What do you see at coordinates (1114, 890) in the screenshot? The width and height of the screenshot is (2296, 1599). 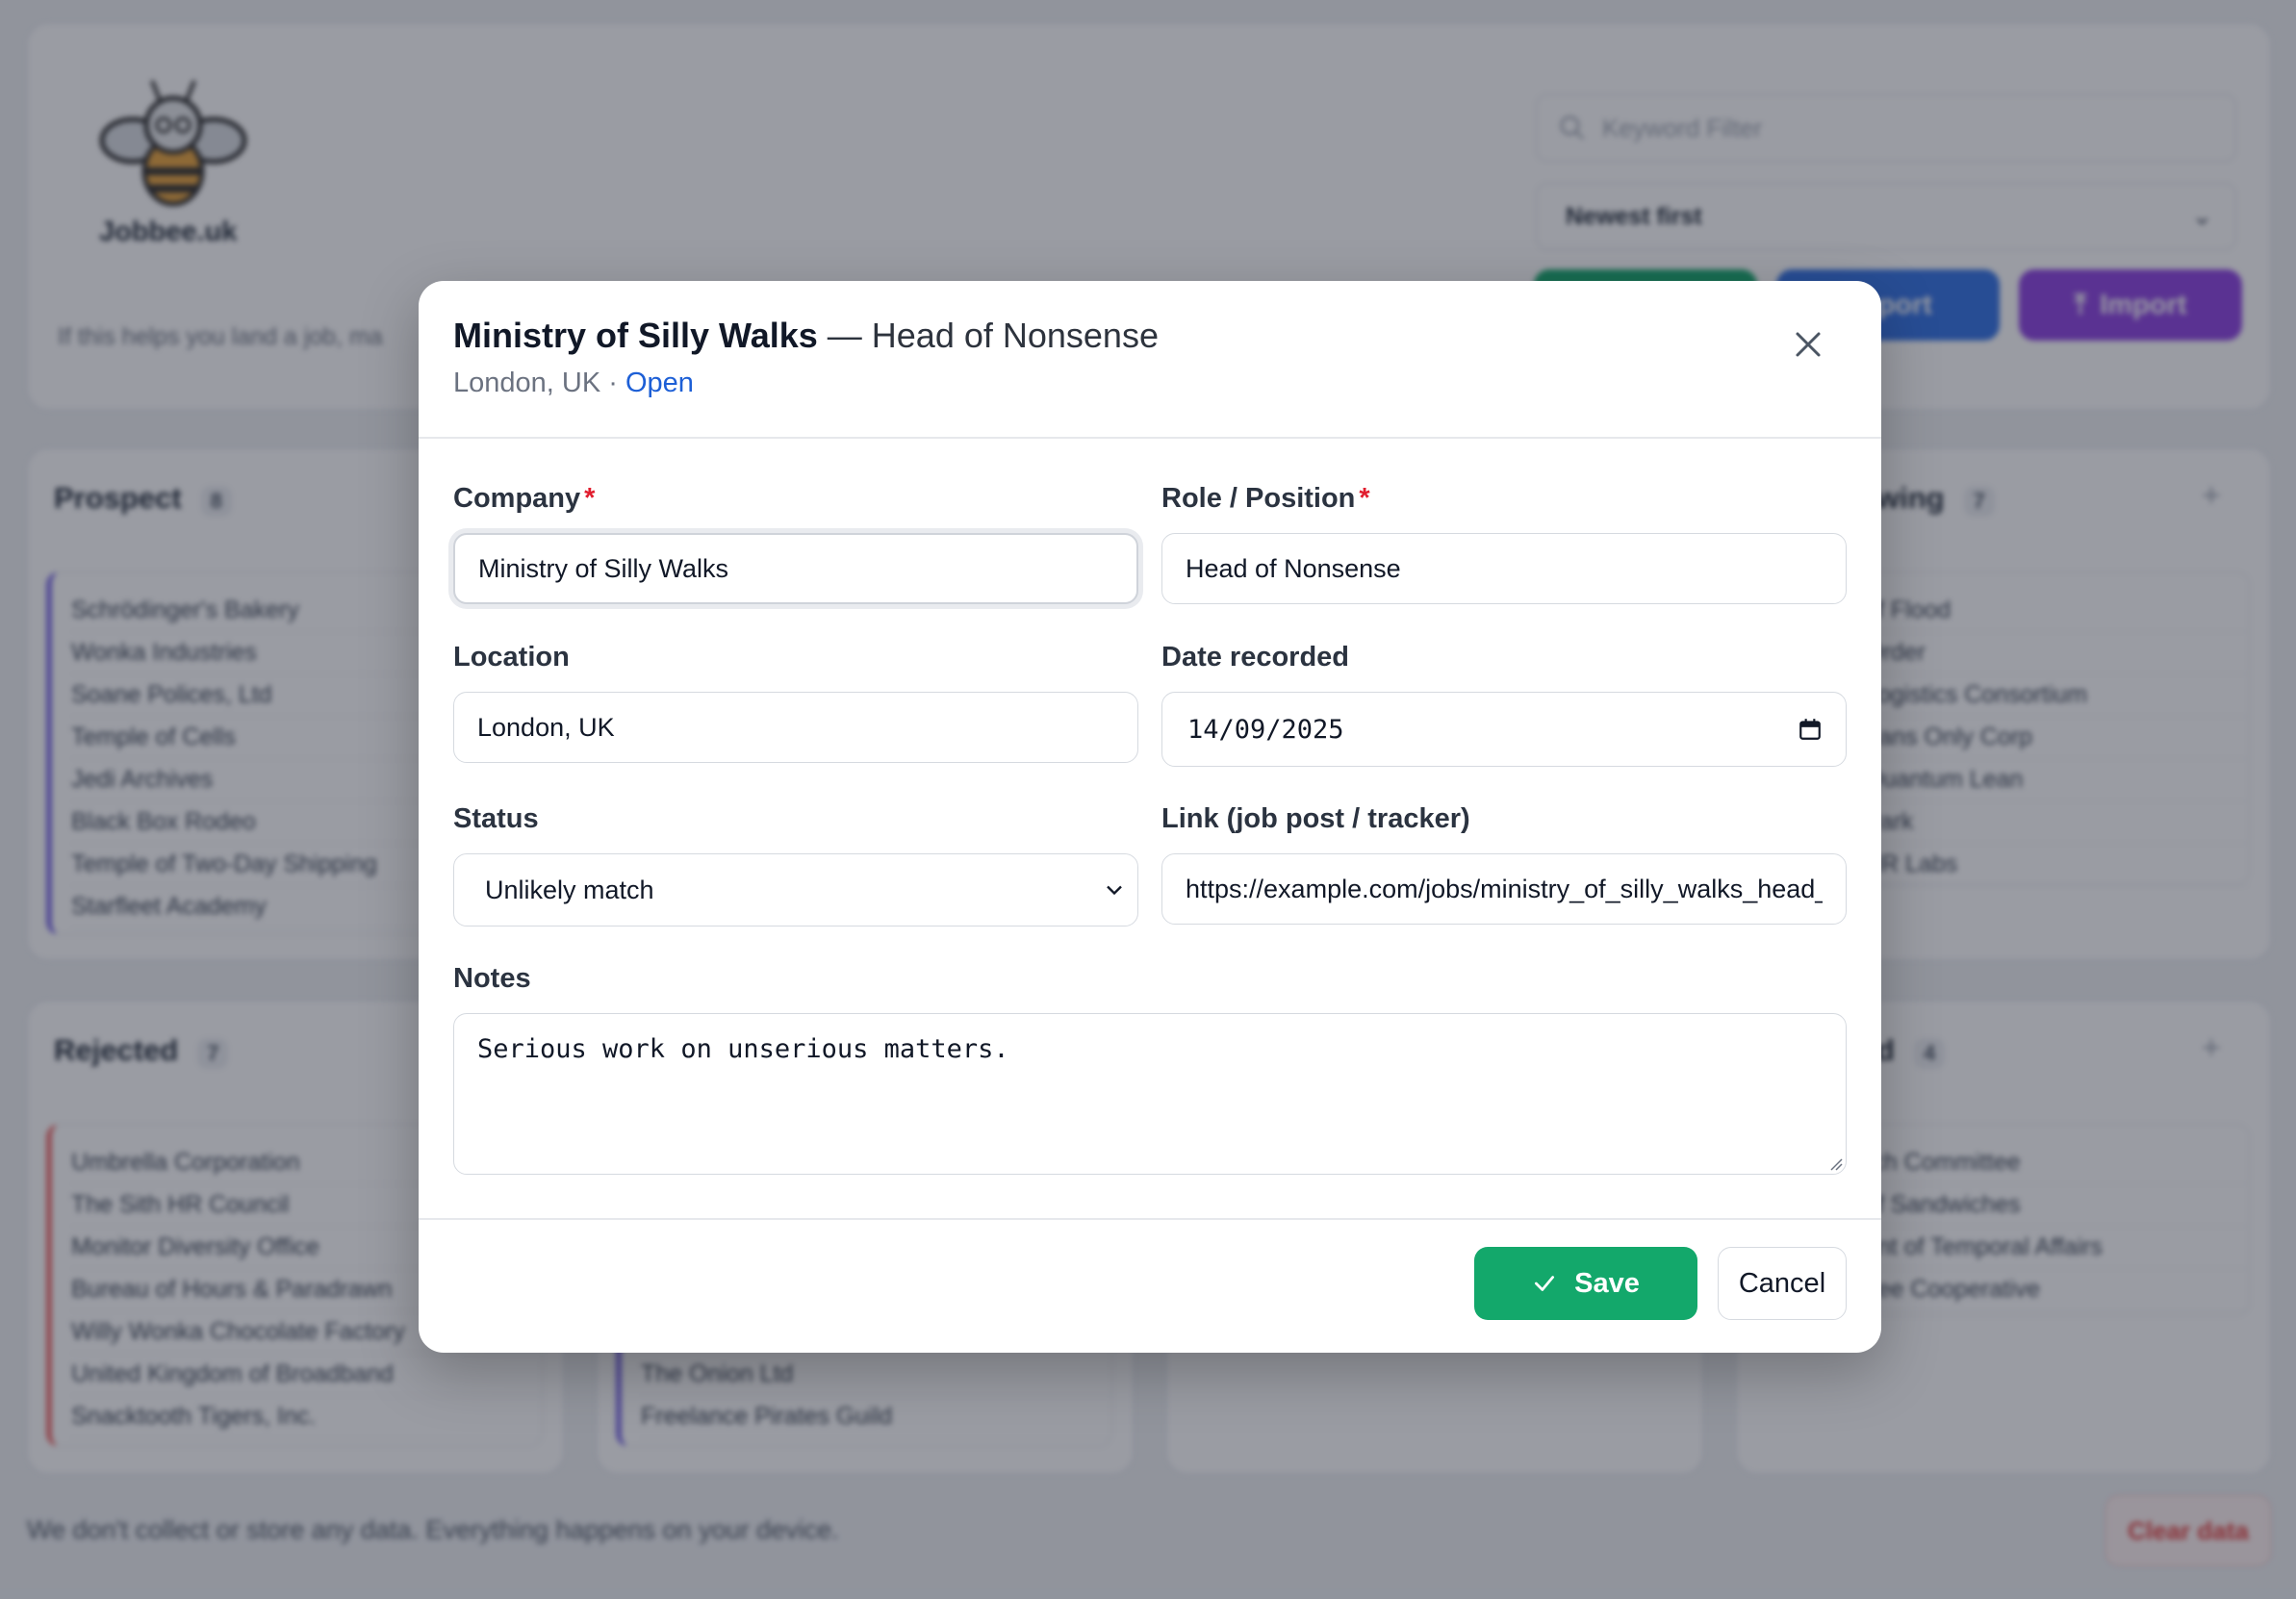 I see `chevron-down-icon` at bounding box center [1114, 890].